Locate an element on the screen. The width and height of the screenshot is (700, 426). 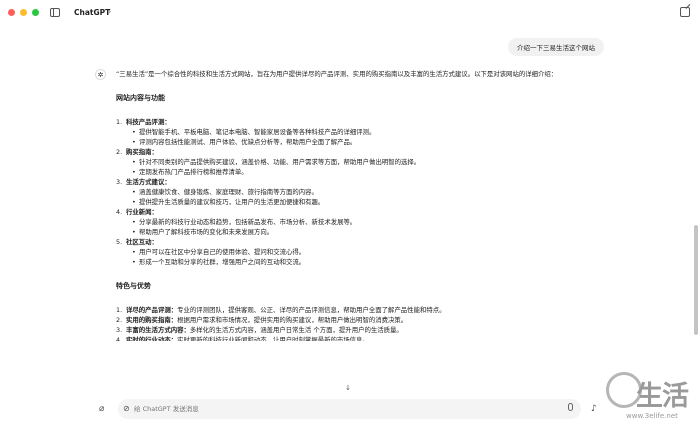
title-bar: ChatGPT › is located at coordinates (350, 13).